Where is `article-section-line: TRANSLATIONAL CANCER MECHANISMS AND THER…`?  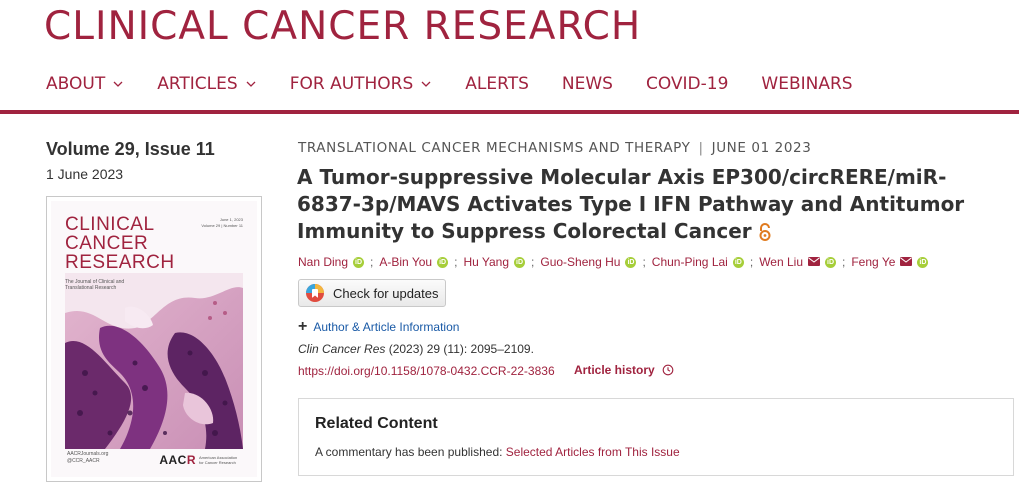
article-section-line: TRANSLATIONAL CANCER MECHANISMS AND THER… is located at coordinates (554, 148).